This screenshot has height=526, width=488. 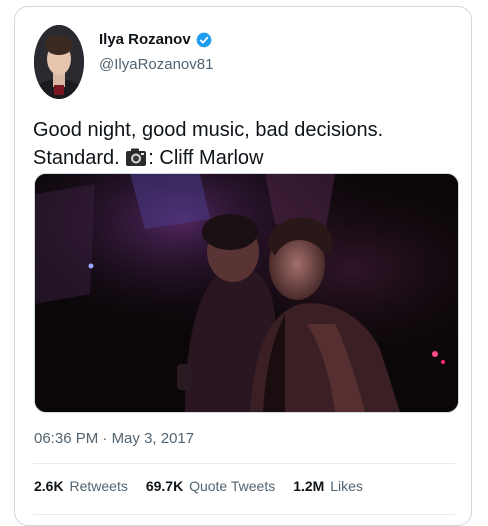 I want to click on timestamp-date: May 3, 2017, so click(x=153, y=438).